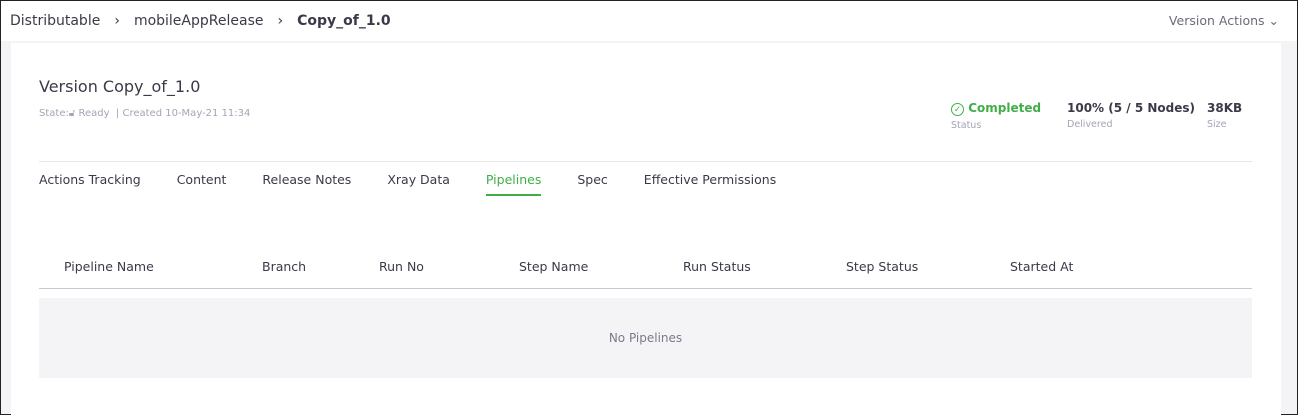  Describe the element at coordinates (996, 116) in the screenshot. I see `status-stat: ✓ Completed Status` at that location.